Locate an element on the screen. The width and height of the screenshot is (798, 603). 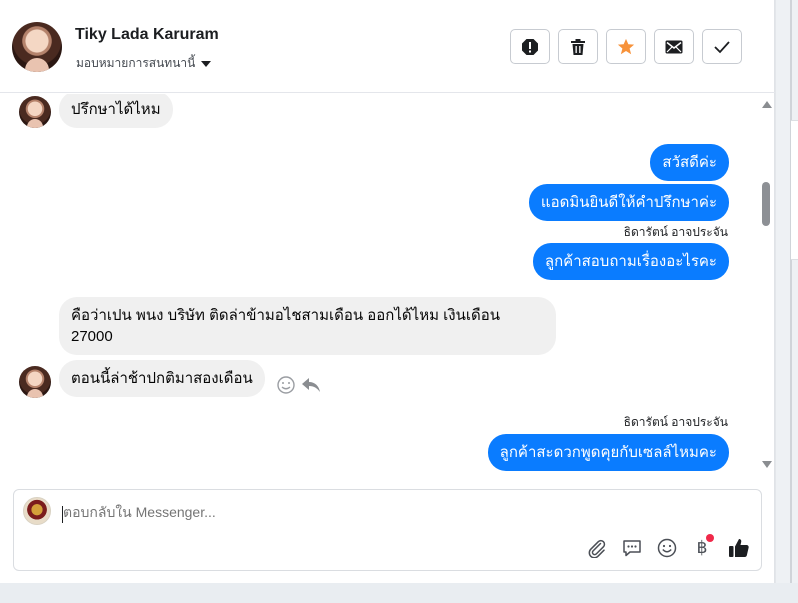
delete-button is located at coordinates (578, 46).